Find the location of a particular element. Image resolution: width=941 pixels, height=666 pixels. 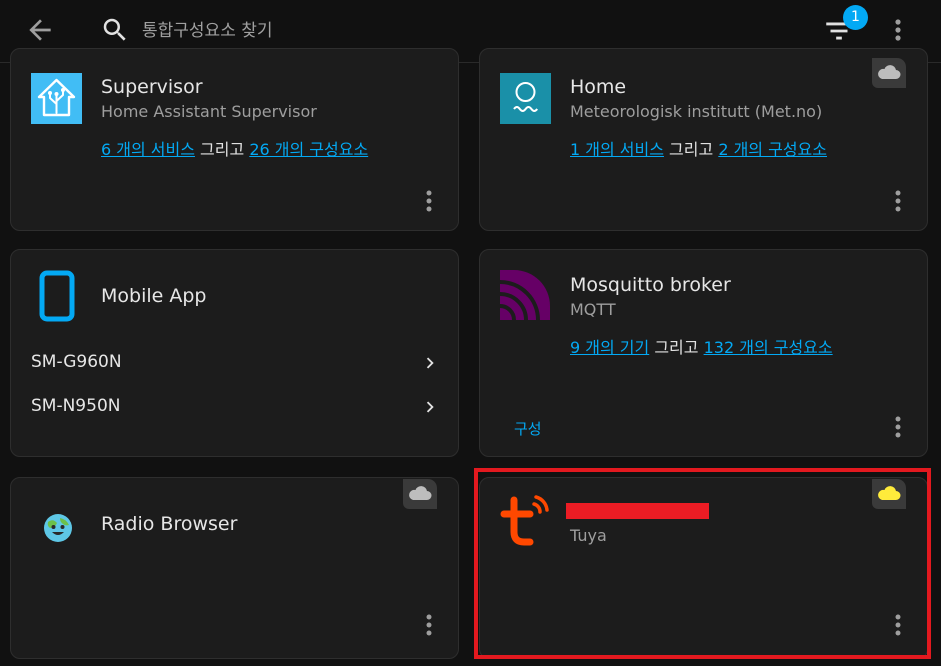

integration-card-mobile-app: Mobile App SM-G960N SM-N950N is located at coordinates (234, 353).